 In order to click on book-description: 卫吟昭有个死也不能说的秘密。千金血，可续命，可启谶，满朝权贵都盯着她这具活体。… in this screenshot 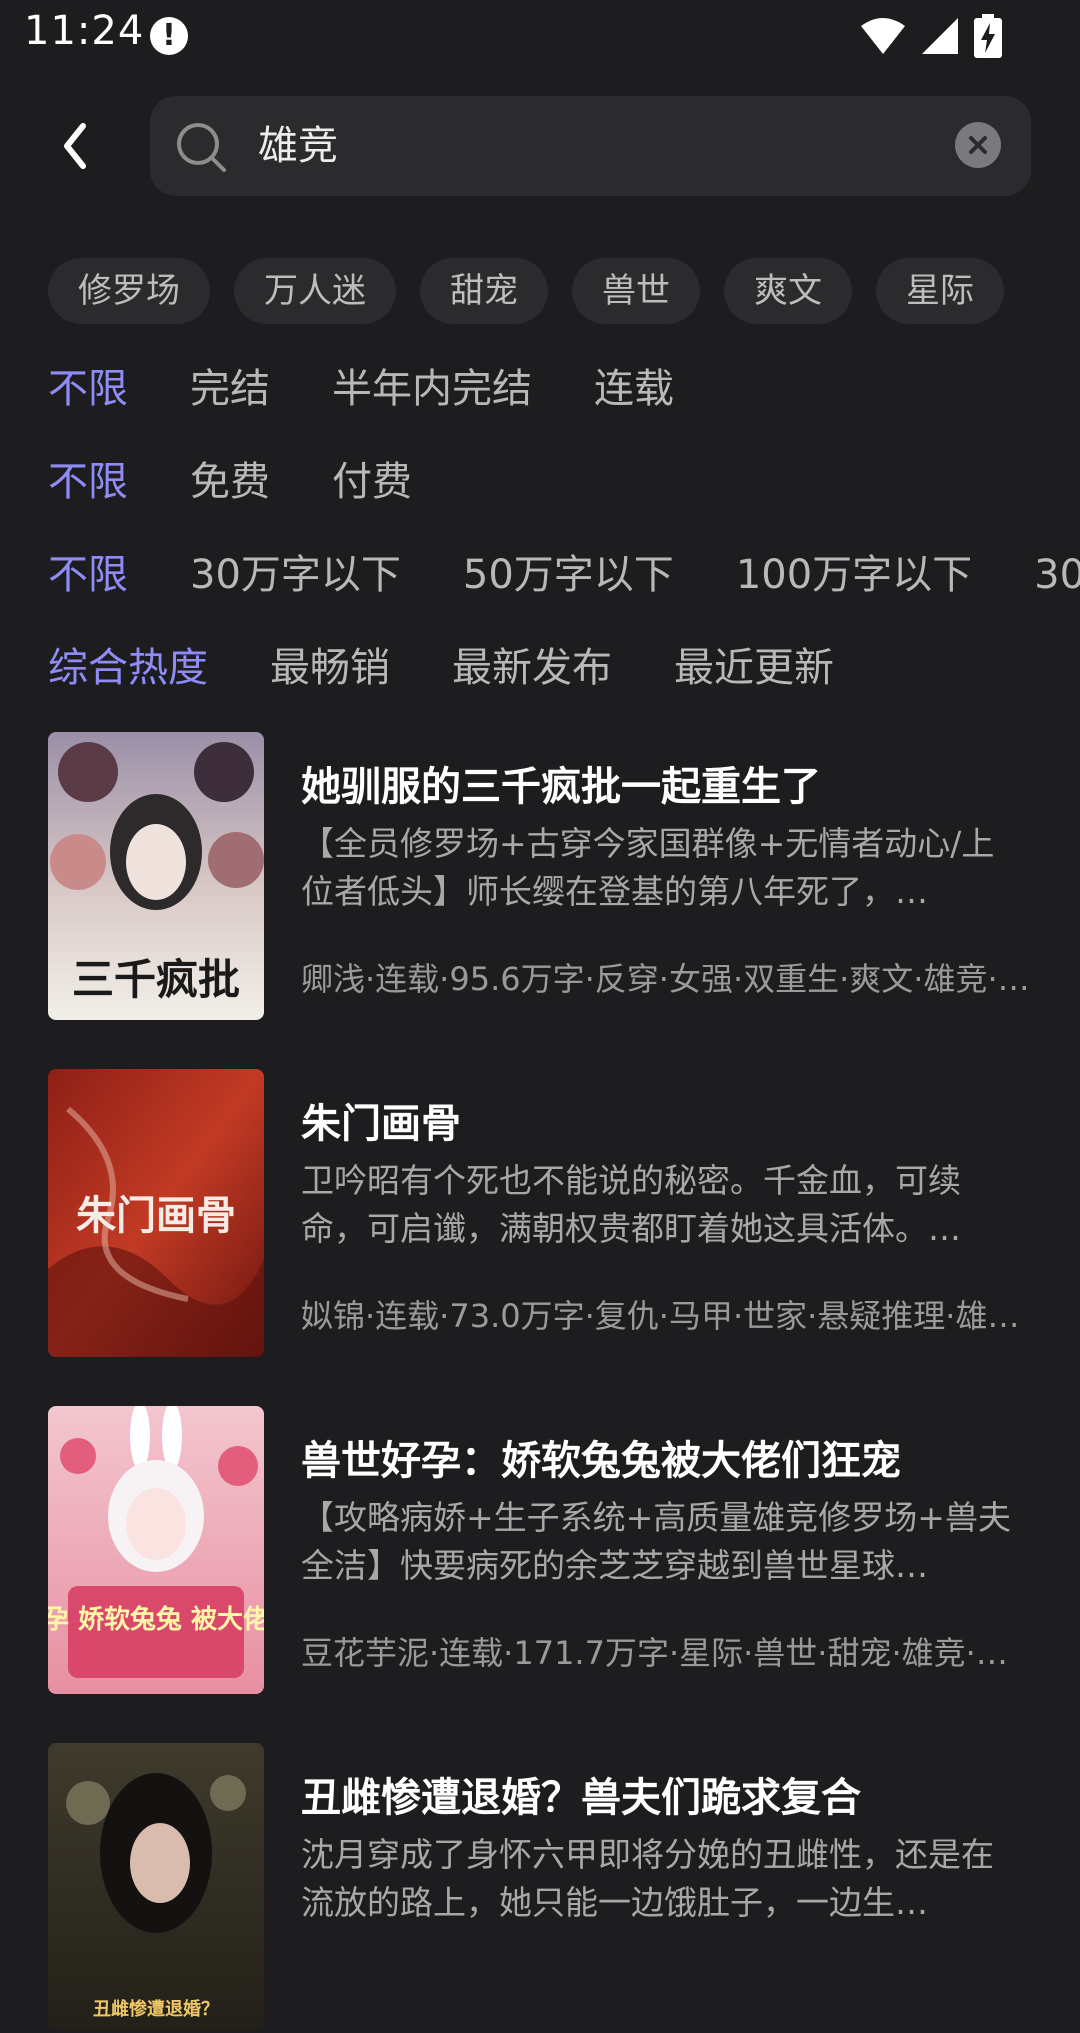, I will do `click(631, 1204)`.